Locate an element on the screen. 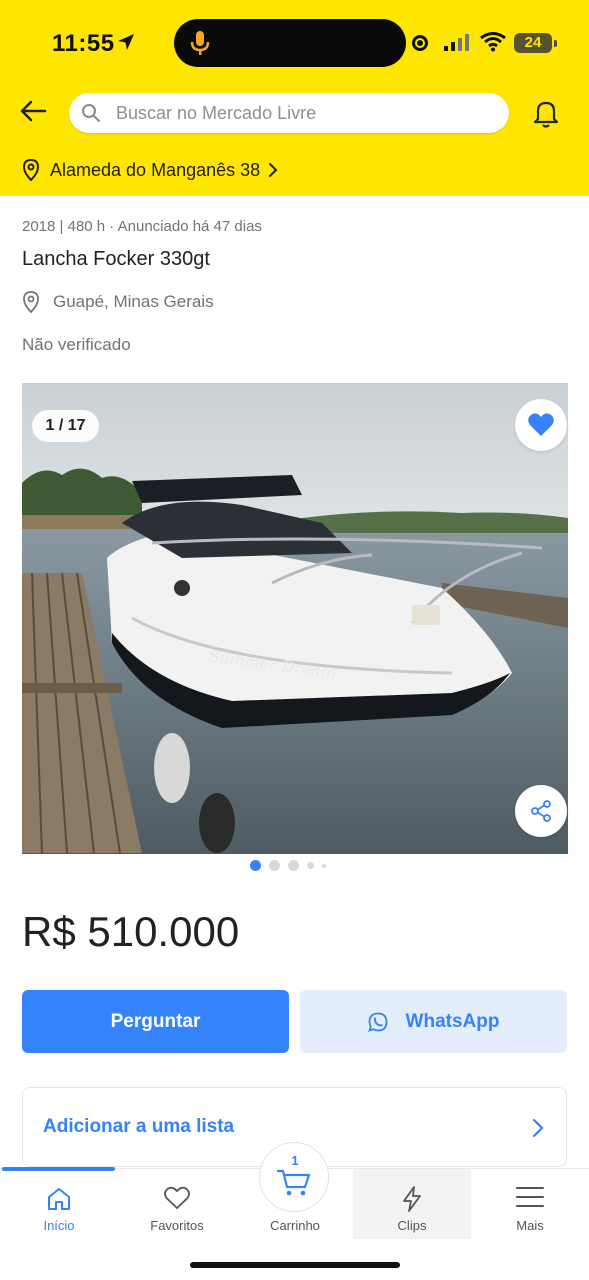 This screenshot has height=1280, width=589. battery-icon: 24 is located at coordinates (535, 43).